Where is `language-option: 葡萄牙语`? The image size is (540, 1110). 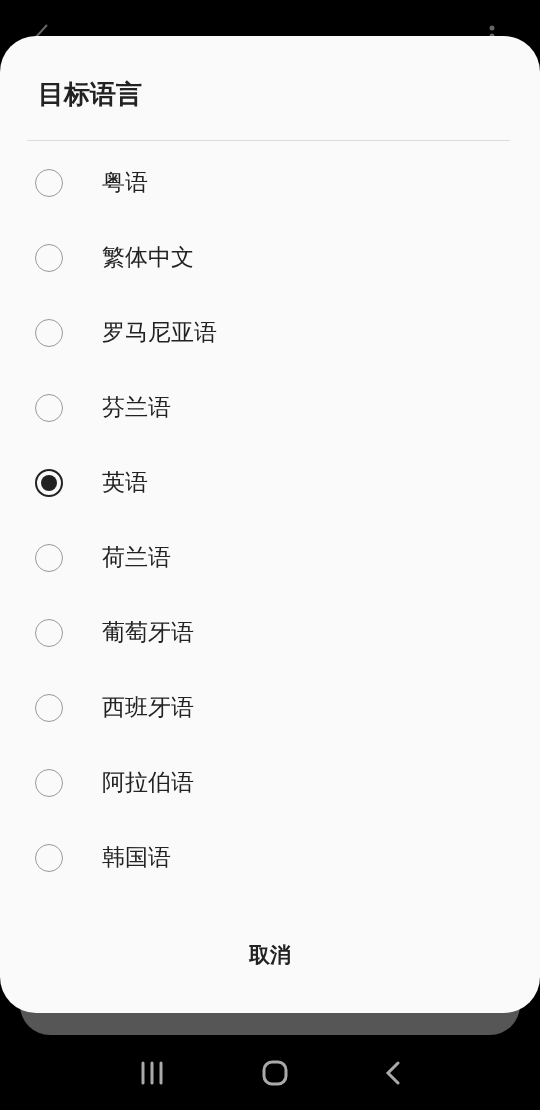 language-option: 葡萄牙语 is located at coordinates (270, 632).